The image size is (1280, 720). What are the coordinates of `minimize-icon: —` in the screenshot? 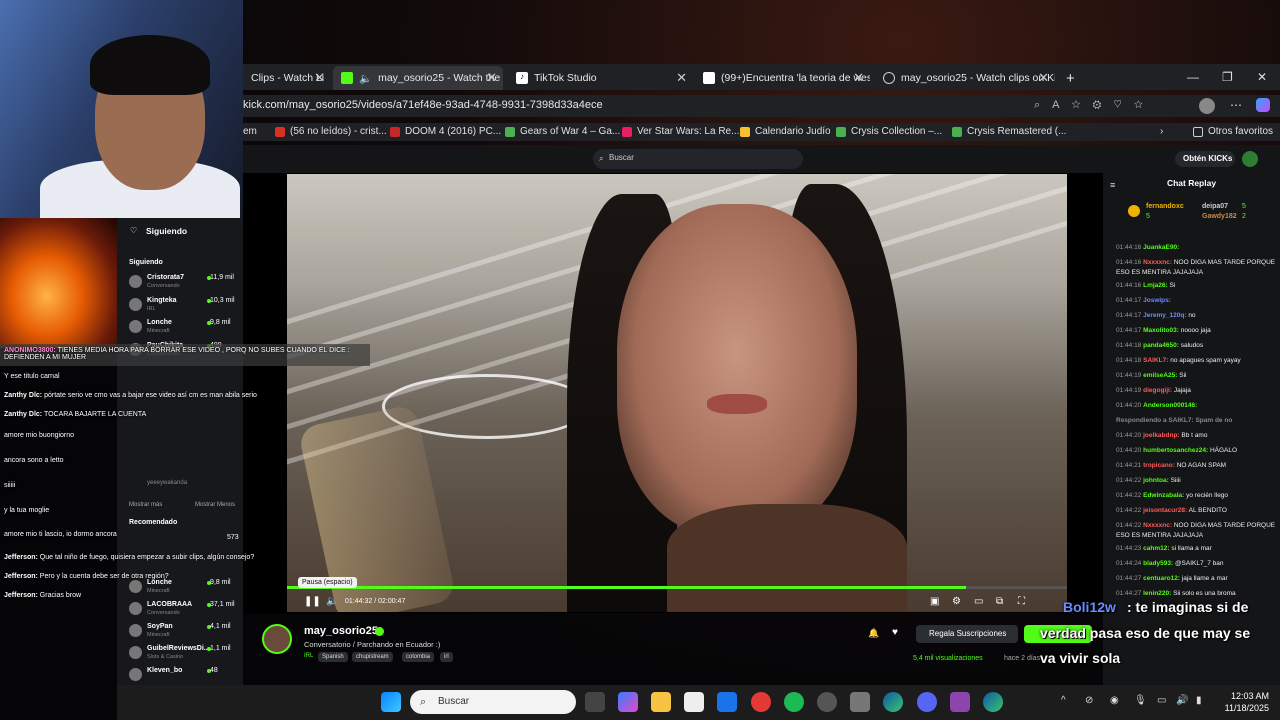 It's located at (1193, 77).